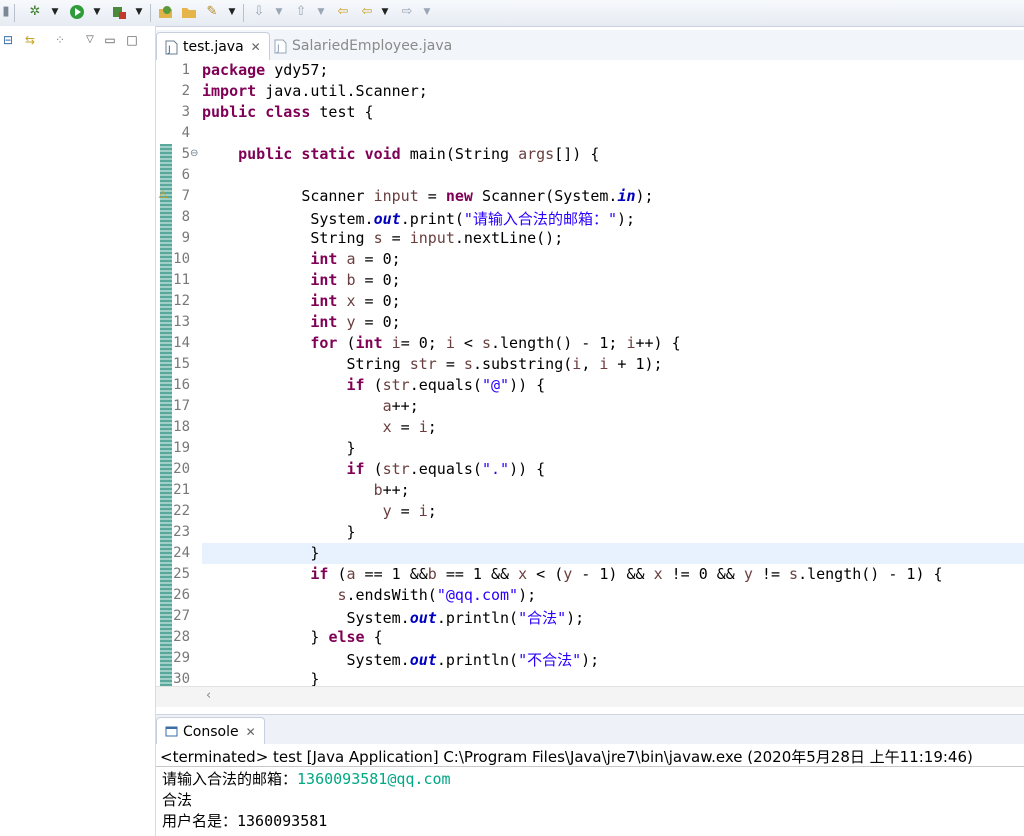 Image resolution: width=1024 pixels, height=836 pixels. Describe the element at coordinates (590, 696) in the screenshot. I see `horizontal-scrollbar: ‹` at that location.